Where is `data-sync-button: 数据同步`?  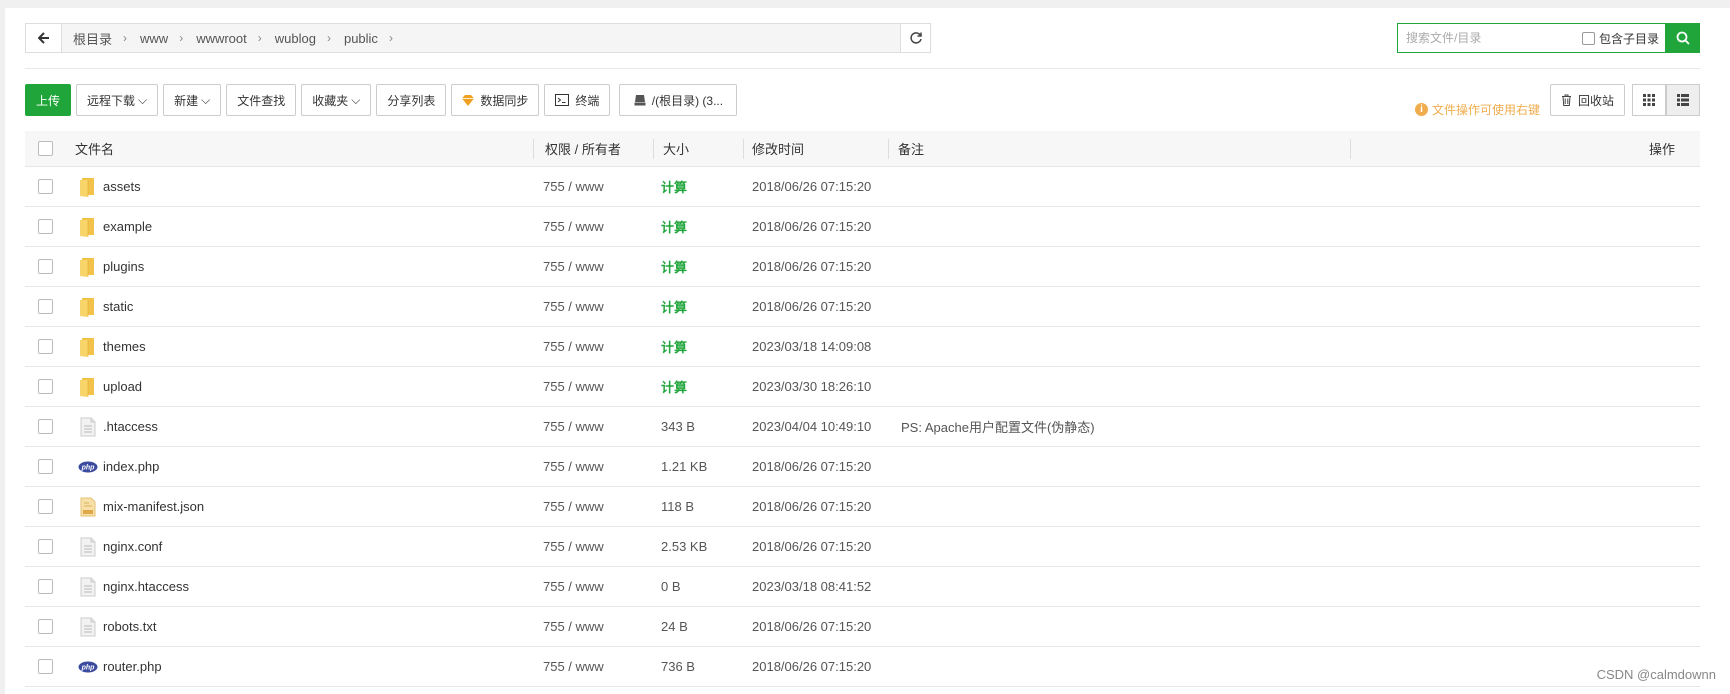 data-sync-button: 数据同步 is located at coordinates (495, 100).